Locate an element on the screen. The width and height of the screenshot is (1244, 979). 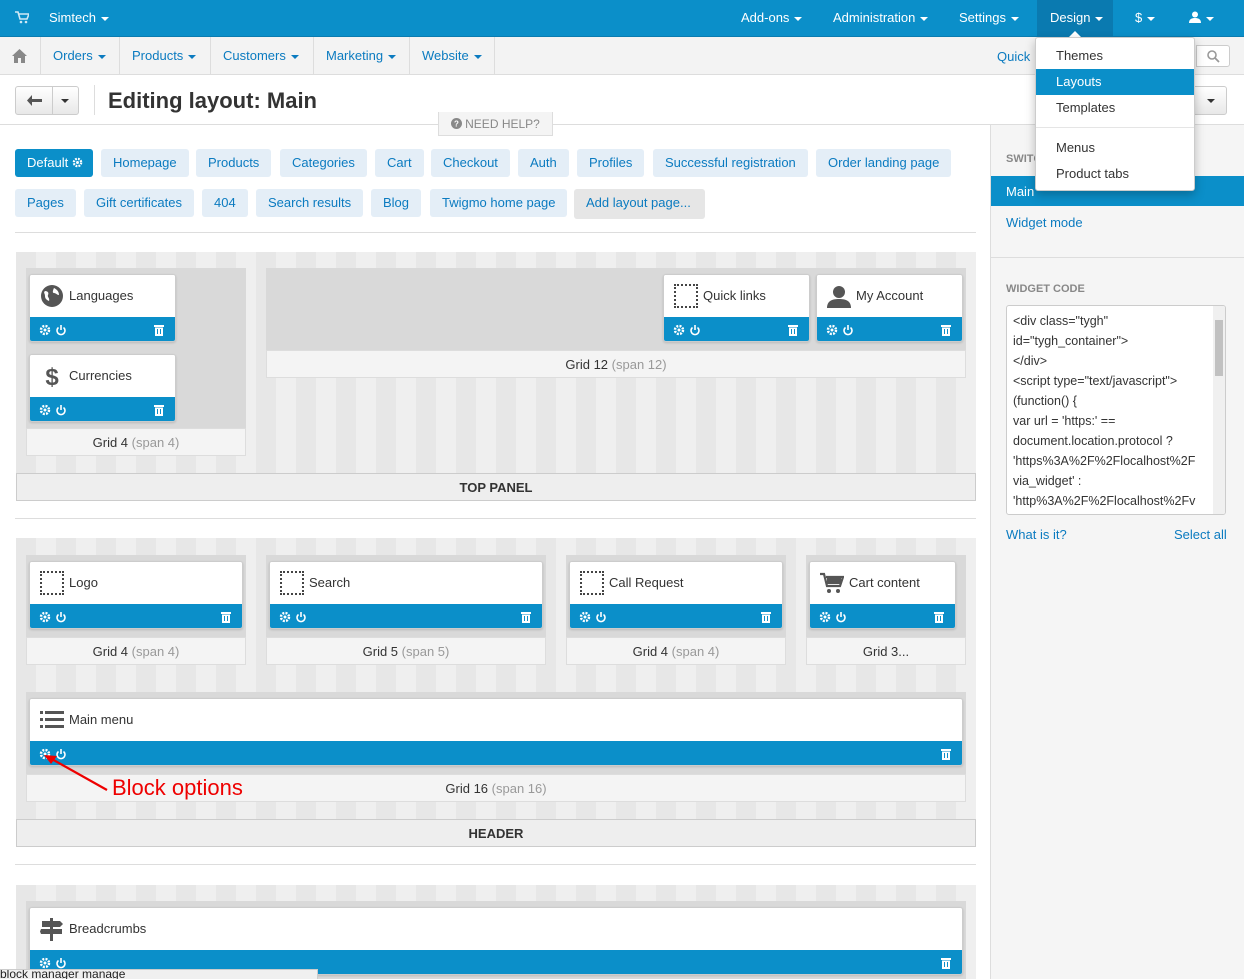
menu-item-menus: Menus is located at coordinates (1115, 148).